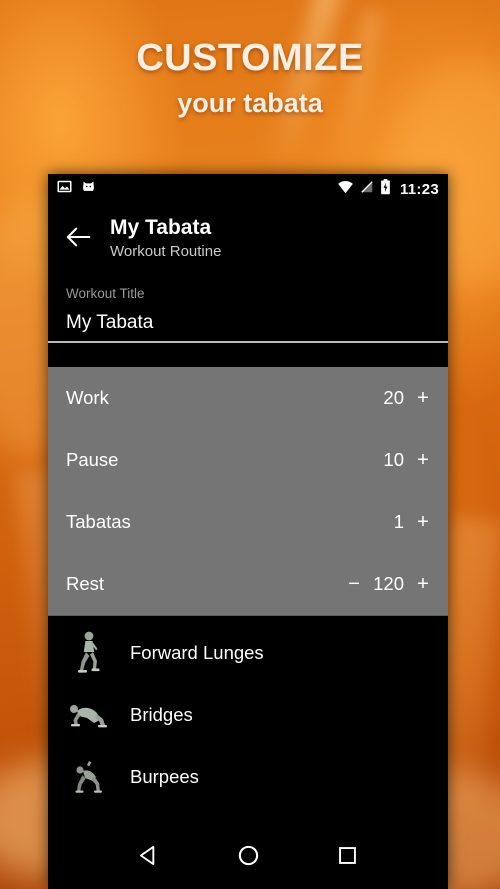 The width and height of the screenshot is (500, 889). Describe the element at coordinates (105, 293) in the screenshot. I see `workout-title-label: Workout Title` at that location.